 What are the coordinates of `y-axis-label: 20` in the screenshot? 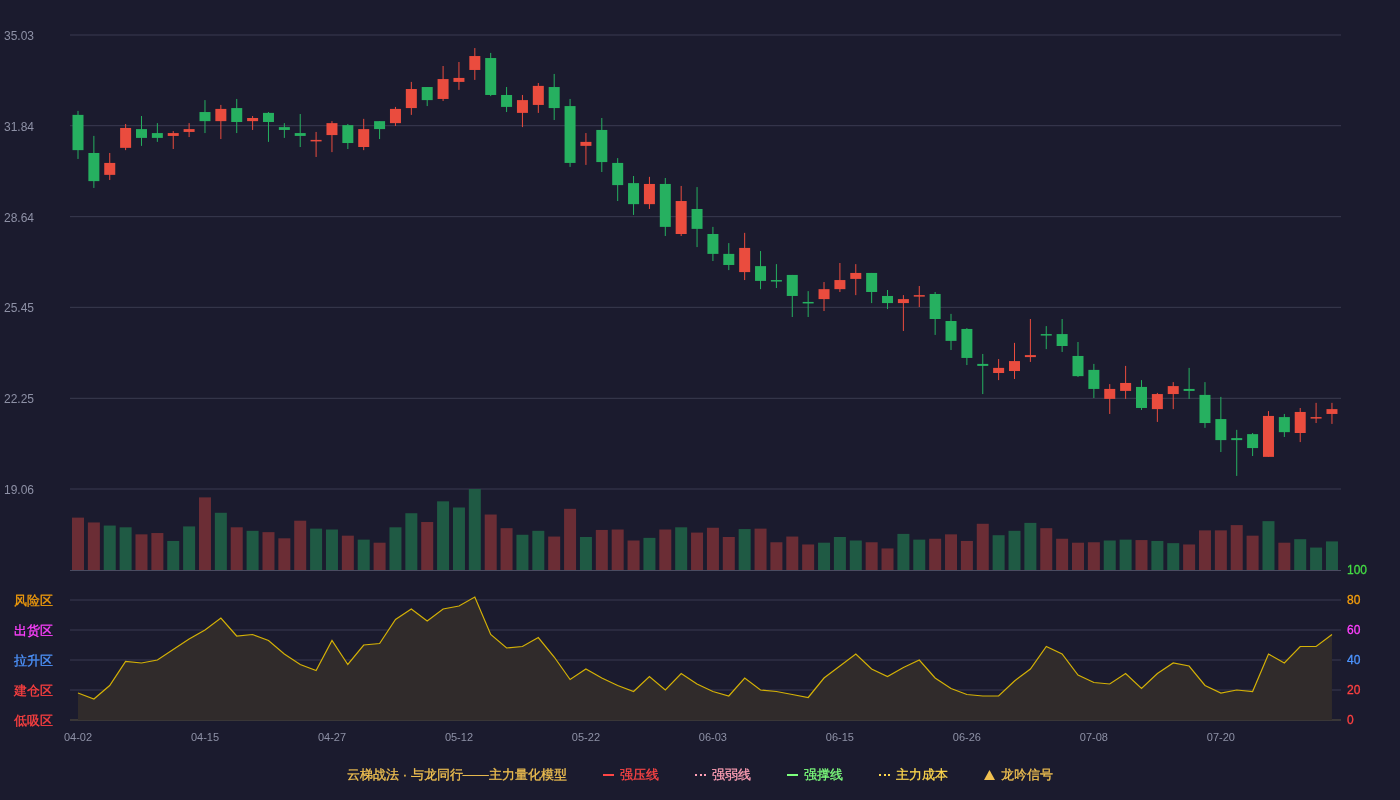 It's located at (1354, 690).